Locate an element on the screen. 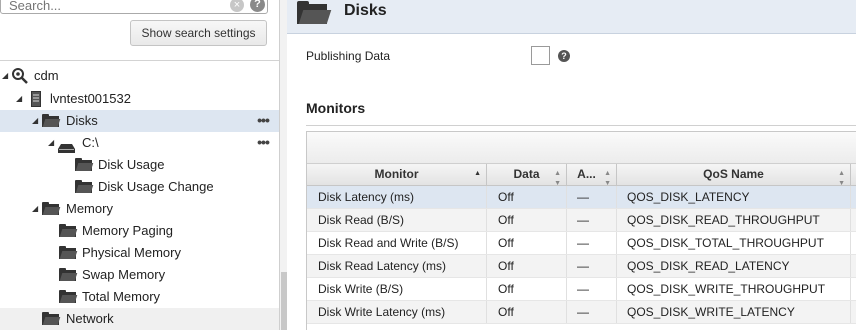 The image size is (856, 330). tree-item-total-memory: Total Memory is located at coordinates (139, 297).